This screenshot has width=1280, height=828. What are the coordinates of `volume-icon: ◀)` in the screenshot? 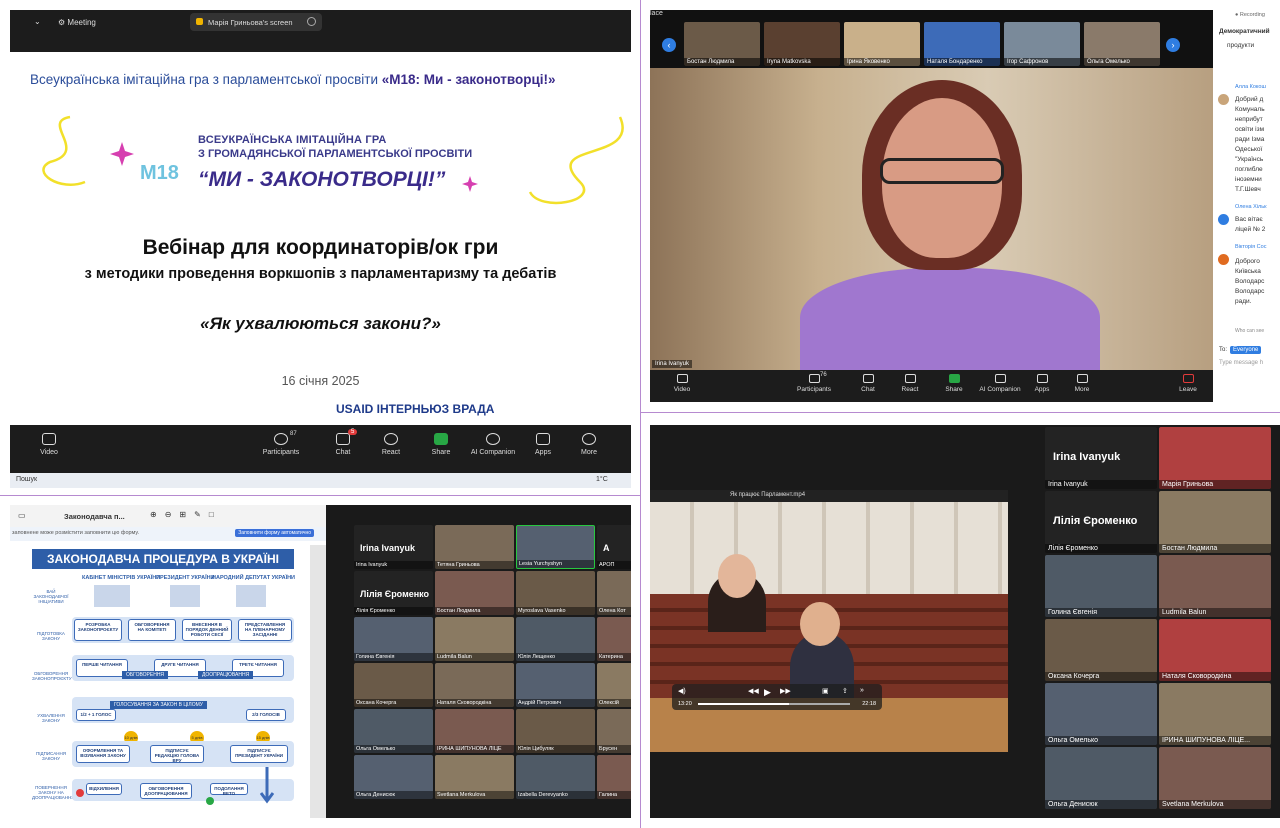 It's located at (682, 691).